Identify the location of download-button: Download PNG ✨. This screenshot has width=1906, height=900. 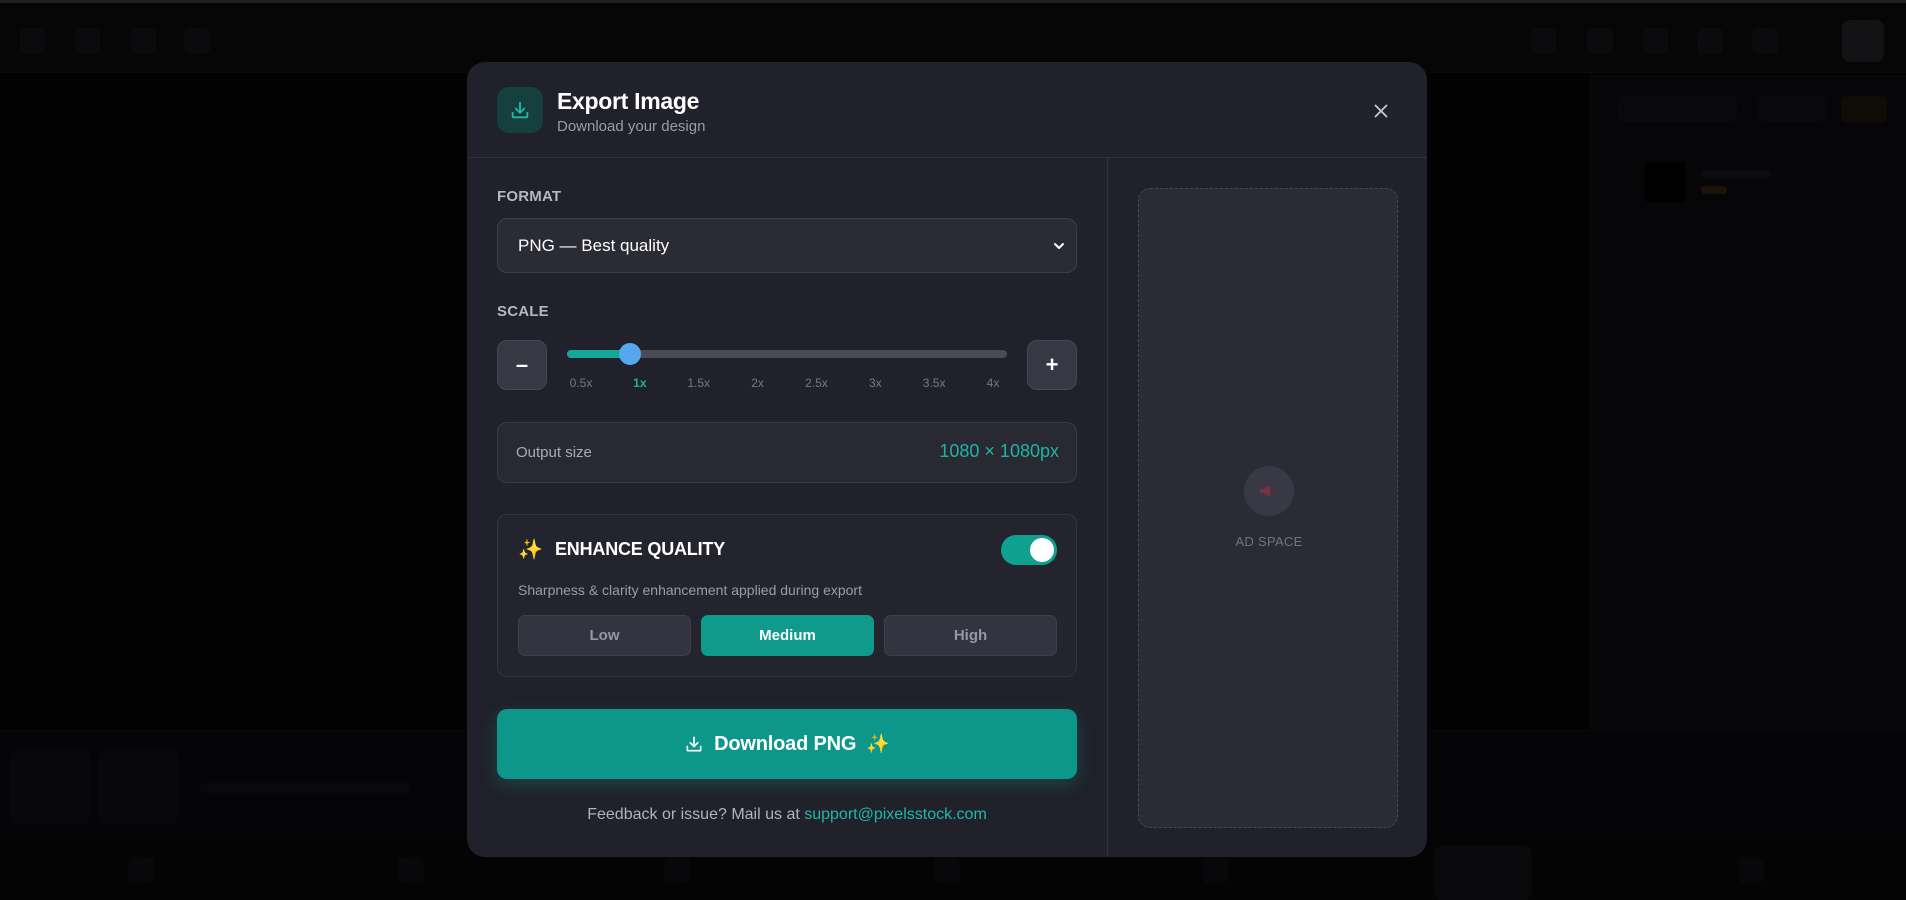
(787, 744).